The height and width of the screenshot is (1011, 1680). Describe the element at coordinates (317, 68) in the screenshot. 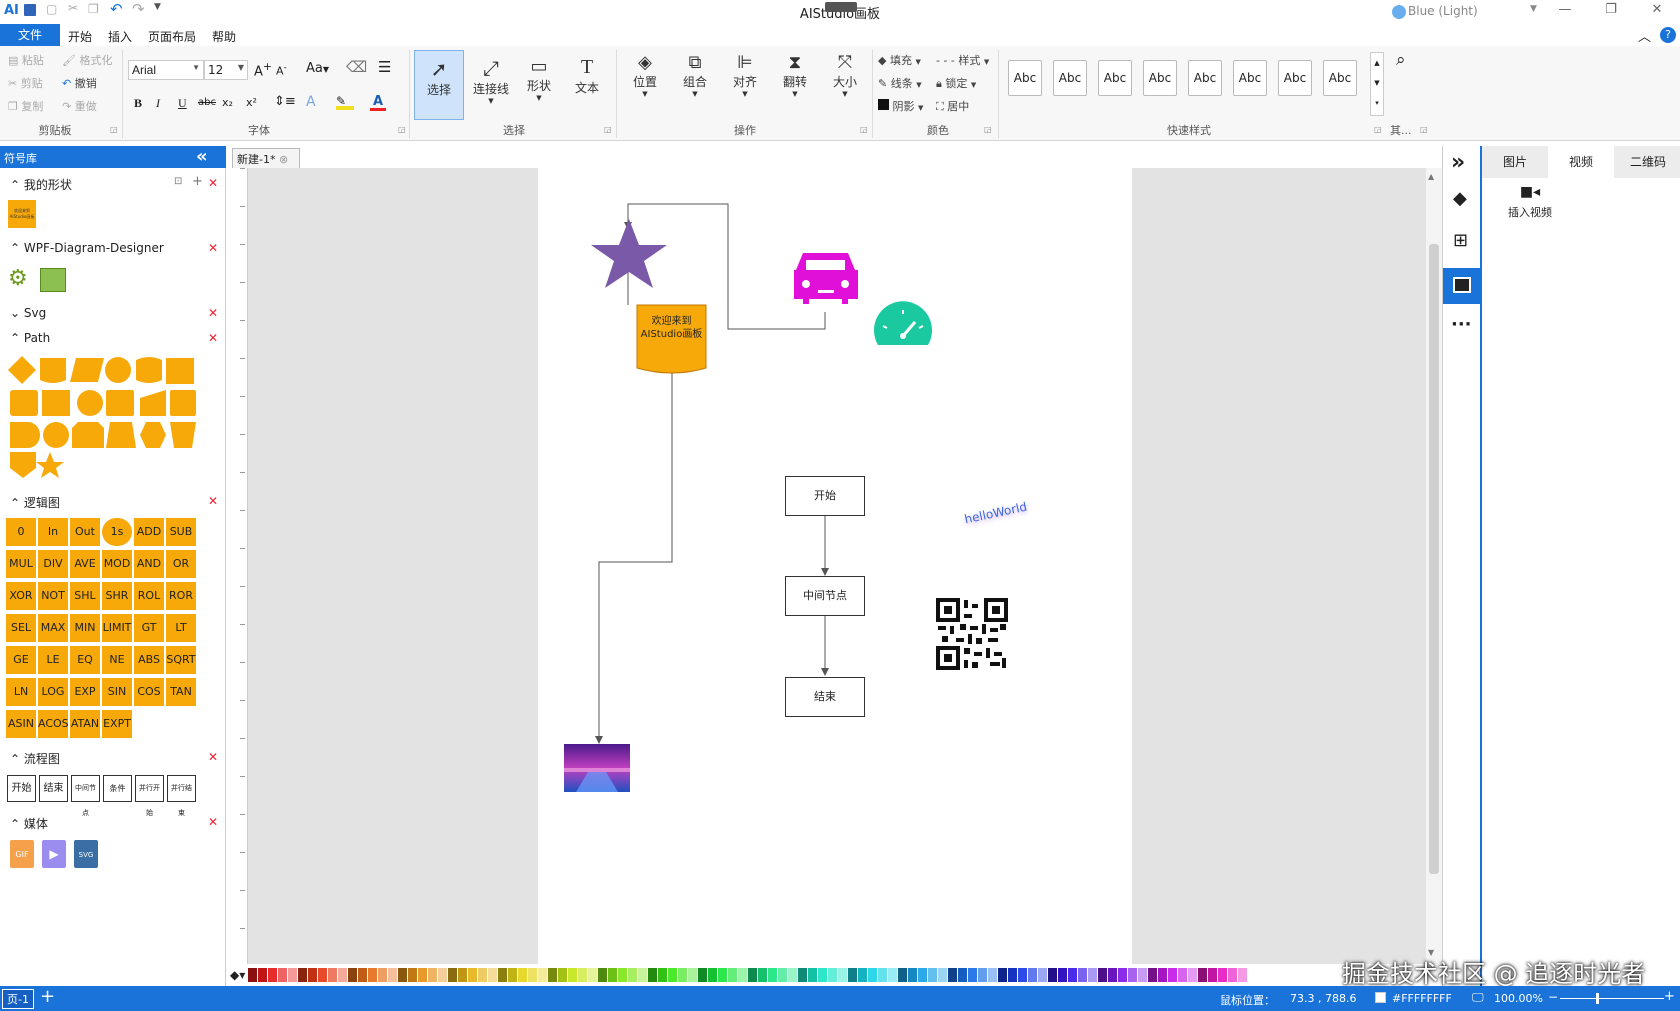

I see `change-case-button: Aa▼` at that location.